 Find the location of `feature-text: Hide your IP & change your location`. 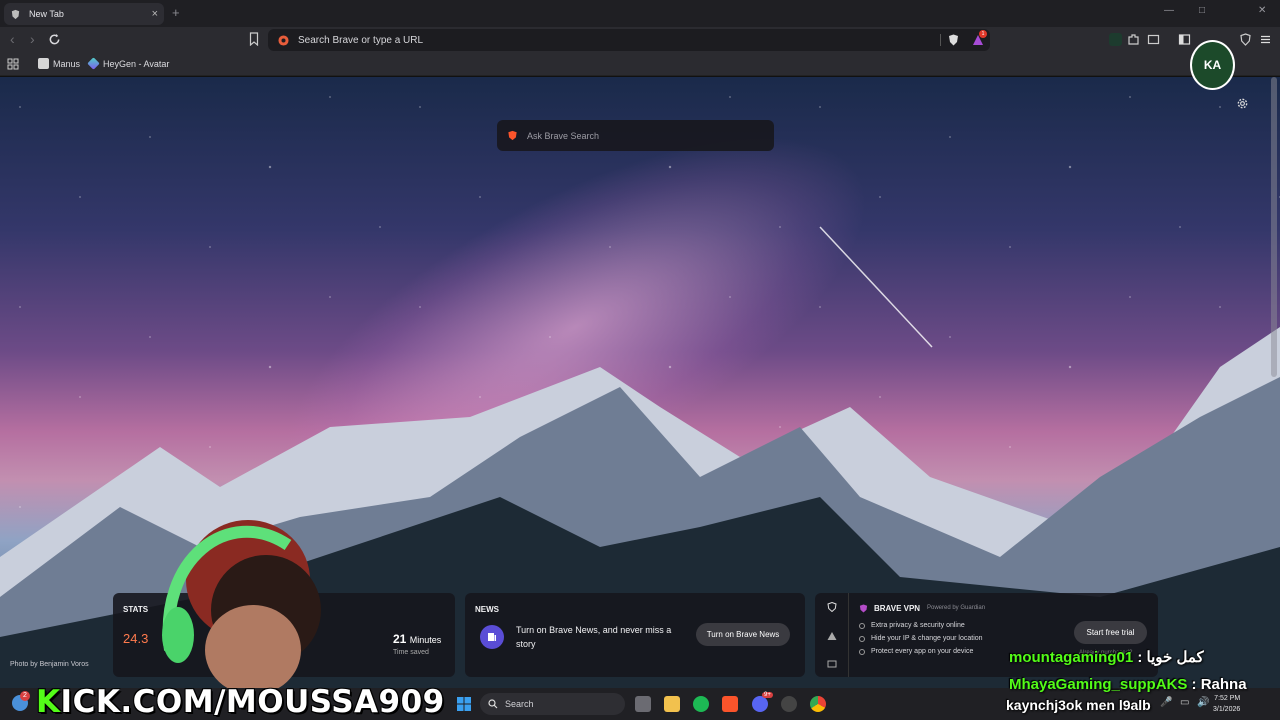

feature-text: Hide your IP & change your location is located at coordinates (927, 638).